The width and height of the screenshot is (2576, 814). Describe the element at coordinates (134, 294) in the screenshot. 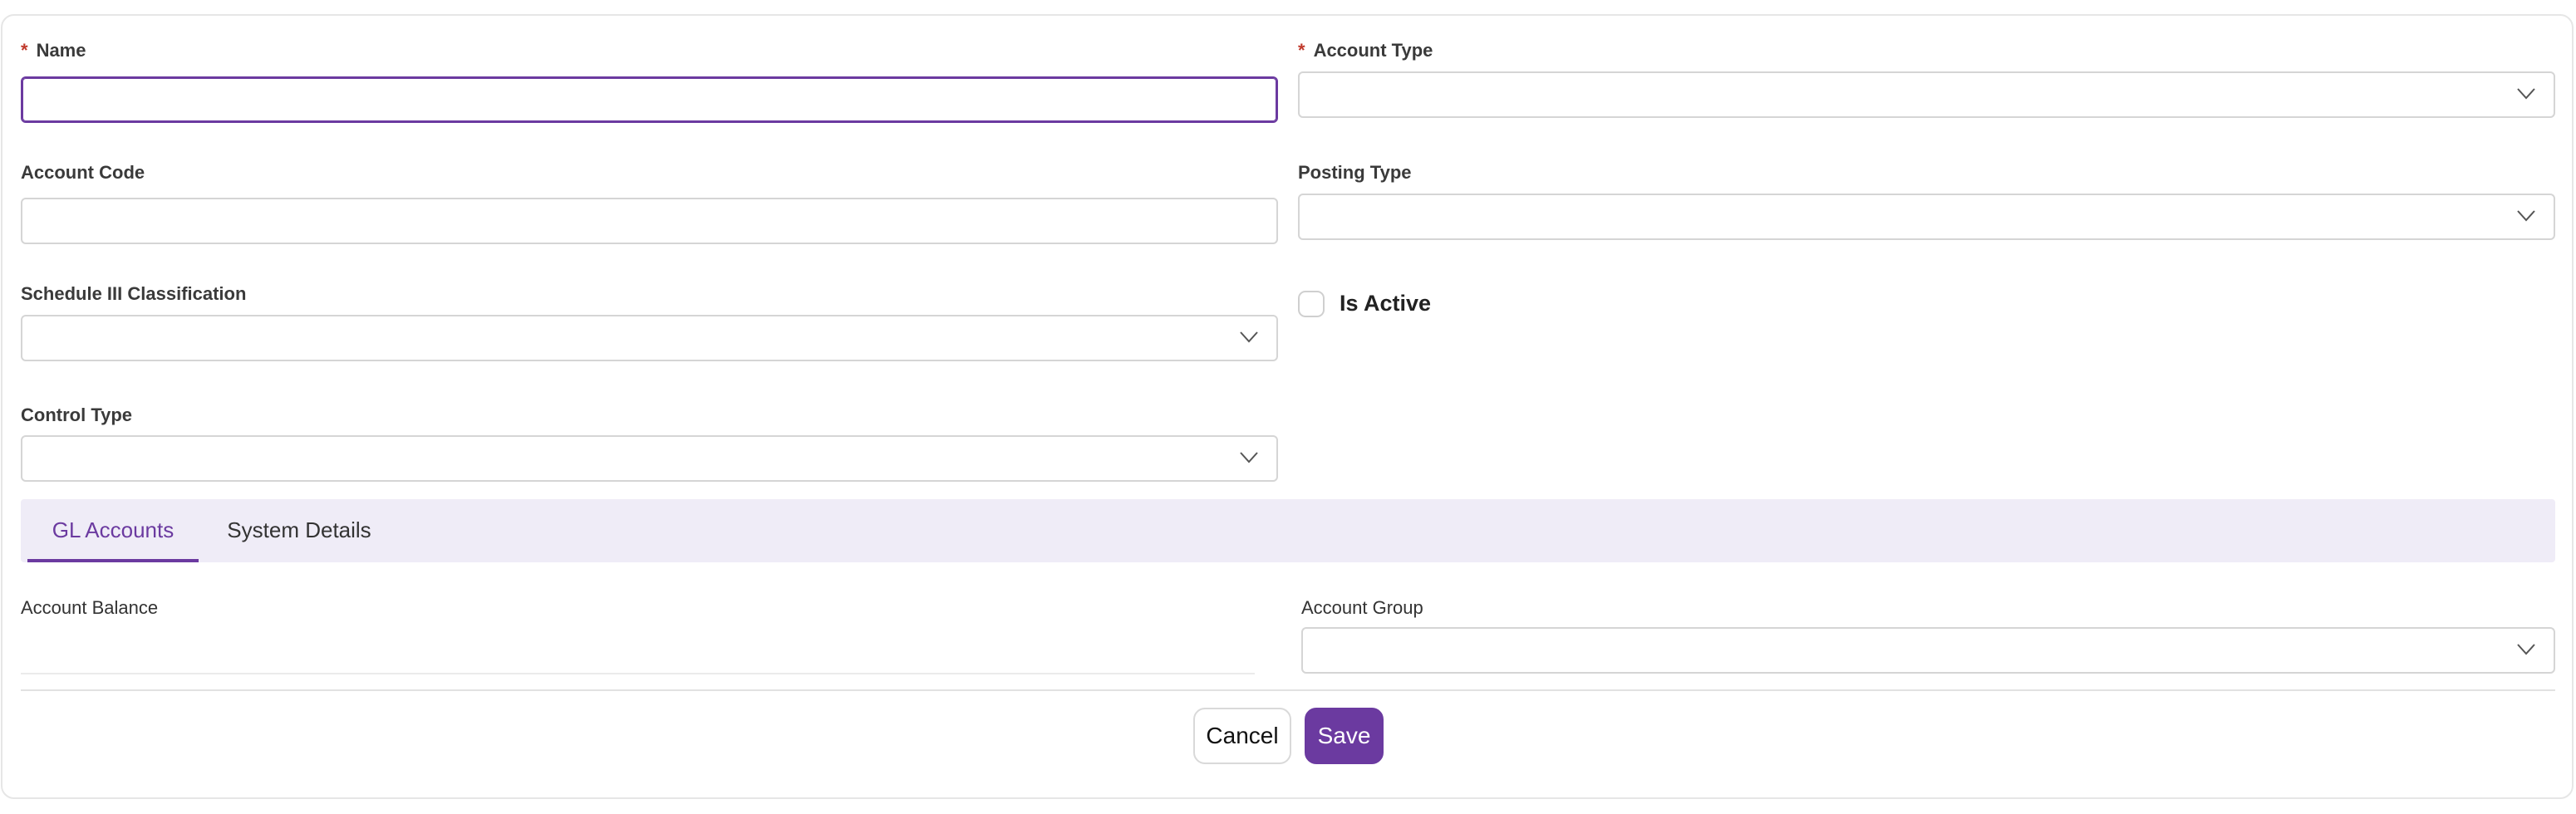

I see `schedule-classification-label: Schedule III Classification` at that location.